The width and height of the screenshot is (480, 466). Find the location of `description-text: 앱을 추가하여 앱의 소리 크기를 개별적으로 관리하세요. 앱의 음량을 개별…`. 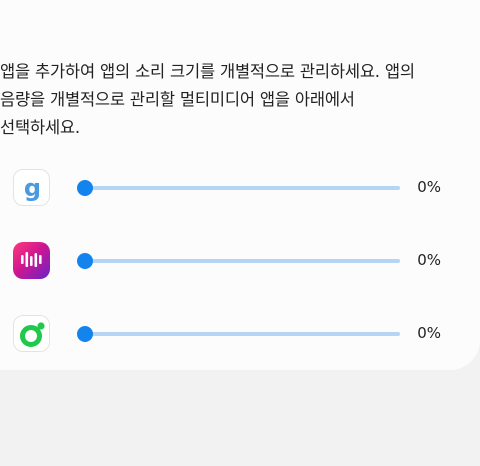

description-text: 앱을 추가하여 앱의 소리 크기를 개별적으로 관리하세요. 앱의 음량을 개별… is located at coordinates (207, 99).